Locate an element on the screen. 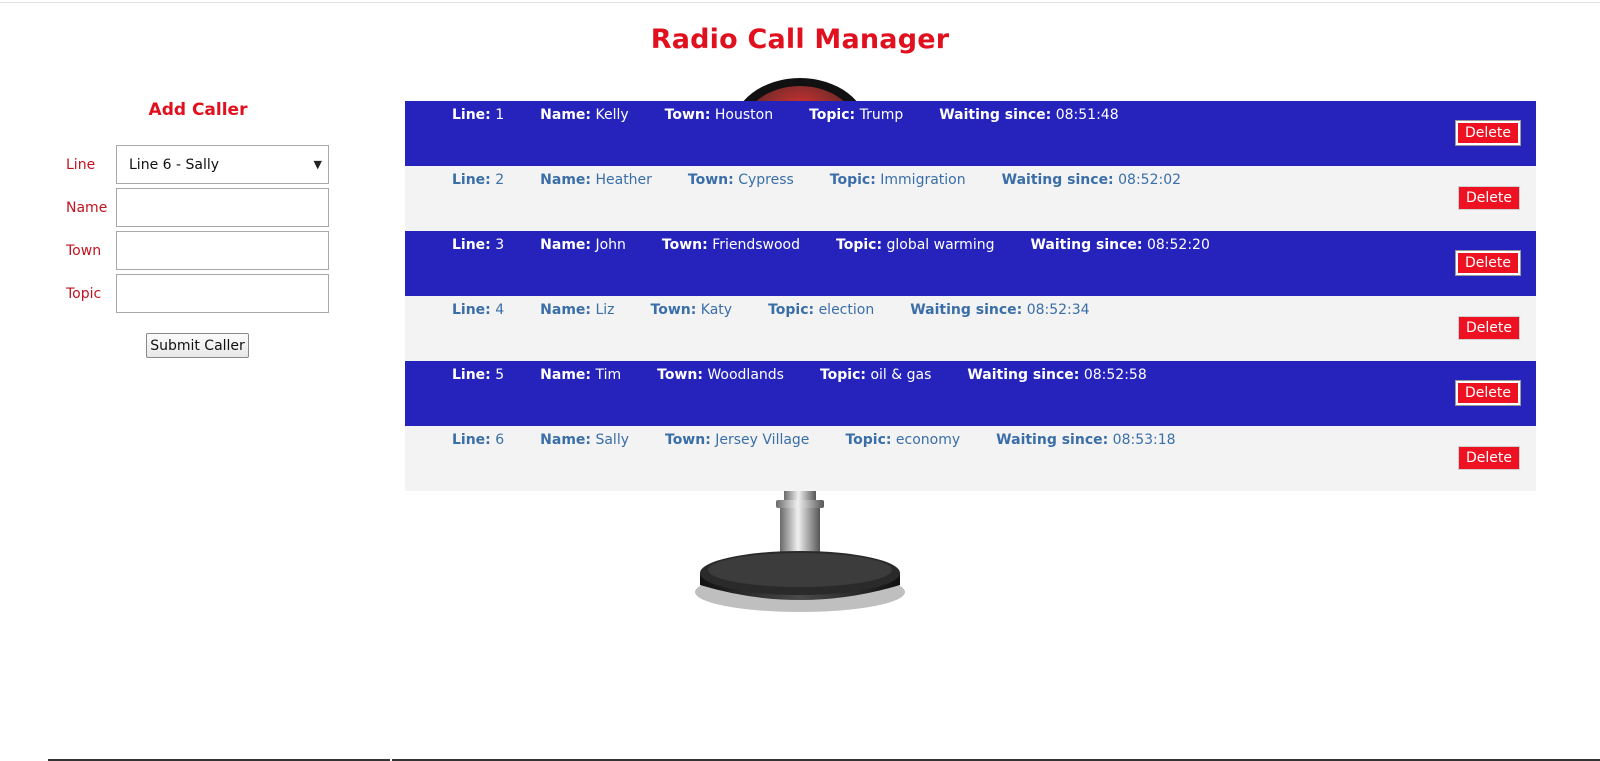 The image size is (1600, 761). topic-field: Topic: Immigration is located at coordinates (897, 180).